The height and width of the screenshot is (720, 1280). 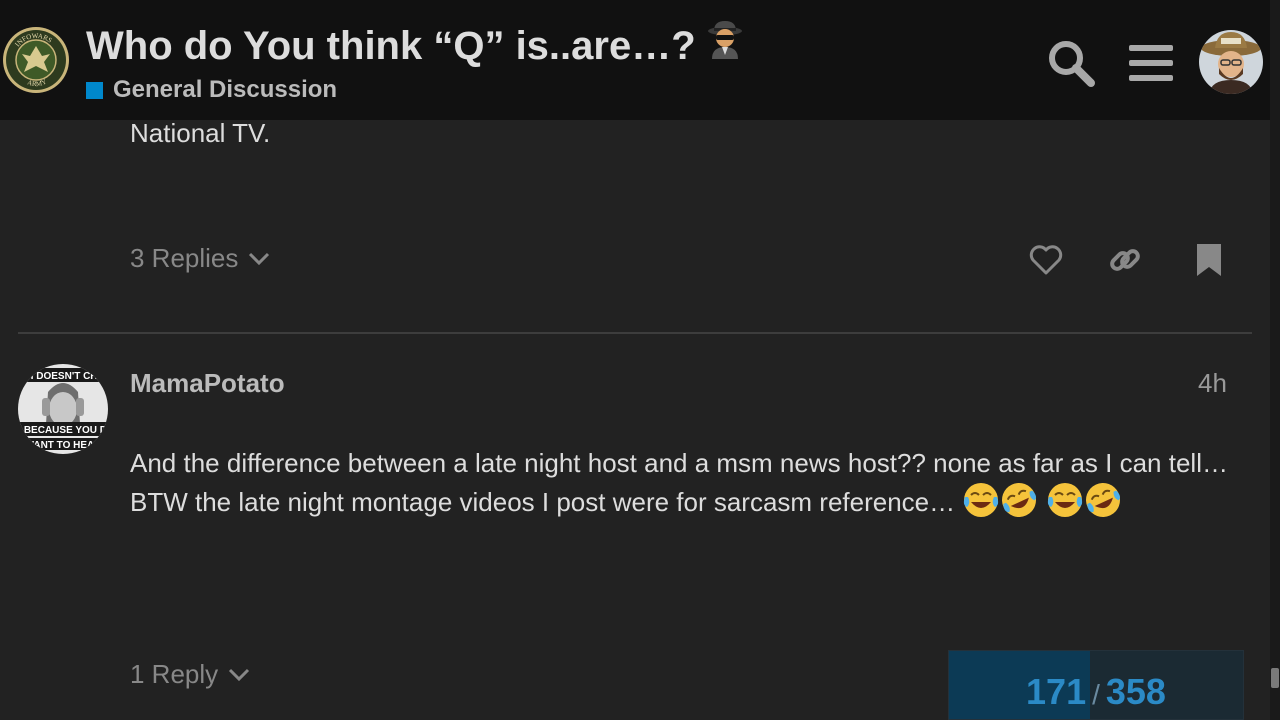 I want to click on category-badge: General Discussion, so click(x=211, y=90).